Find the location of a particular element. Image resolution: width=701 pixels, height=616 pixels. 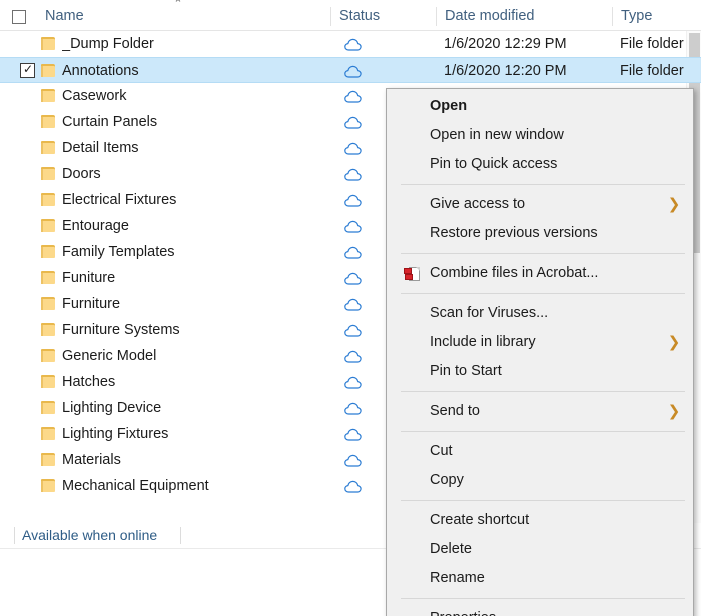

file-name-cell: Family Templates is located at coordinates (197, 252).